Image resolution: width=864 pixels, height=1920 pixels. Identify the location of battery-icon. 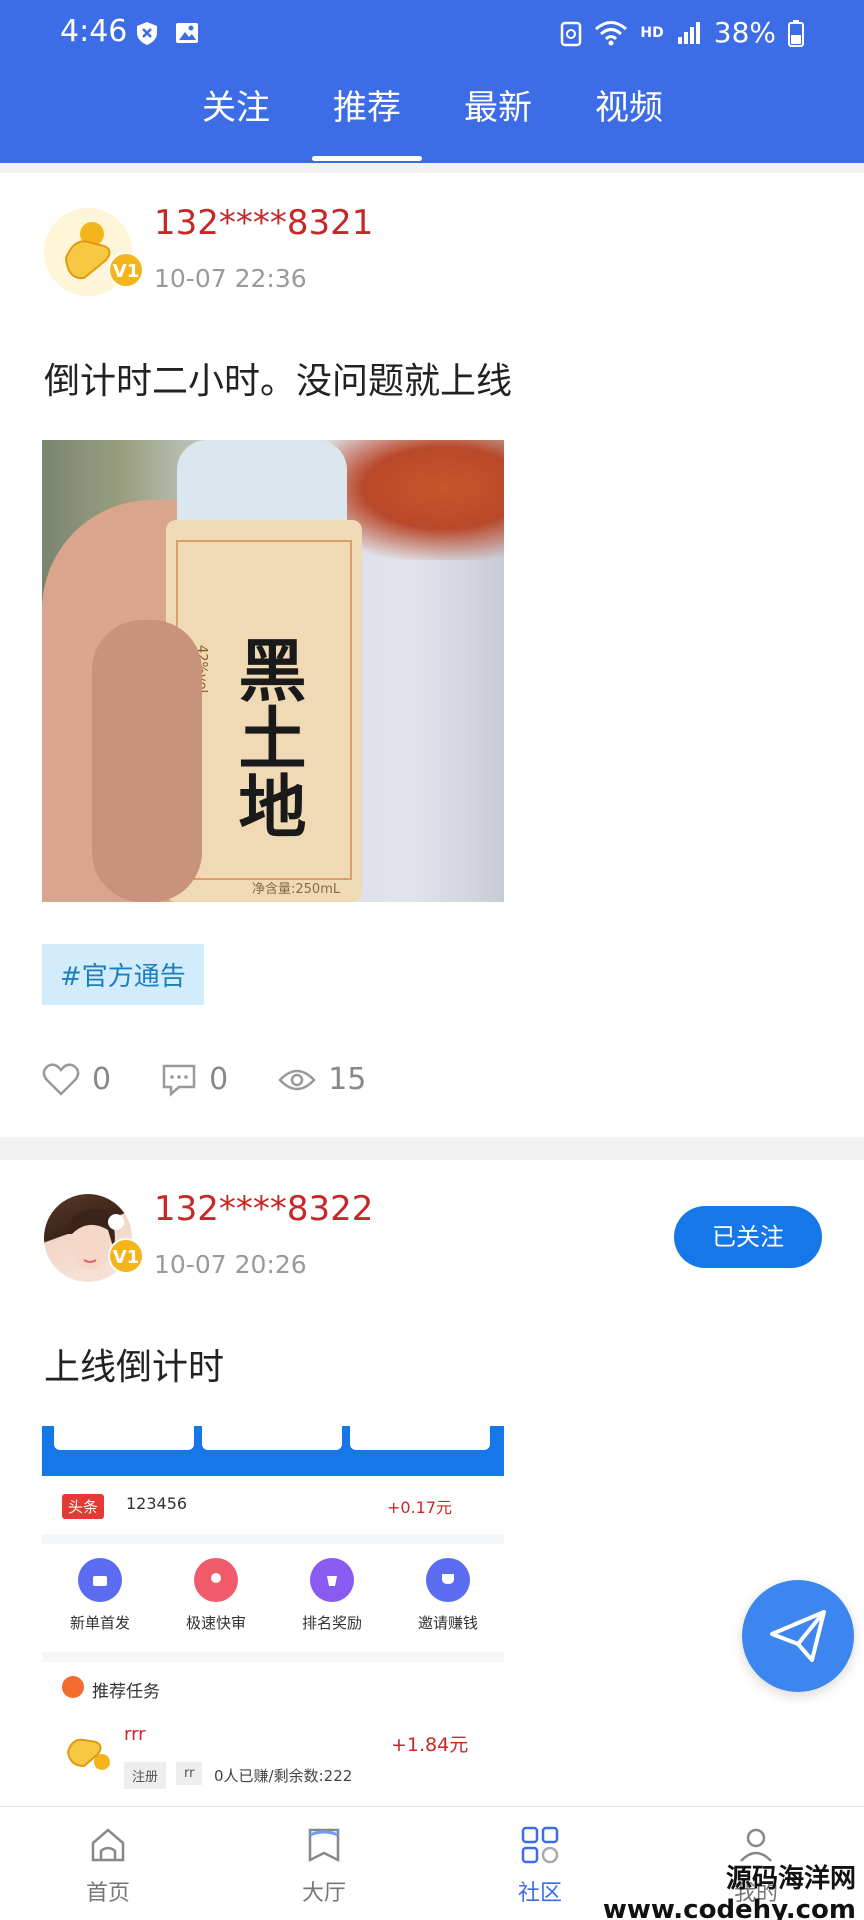
(796, 33).